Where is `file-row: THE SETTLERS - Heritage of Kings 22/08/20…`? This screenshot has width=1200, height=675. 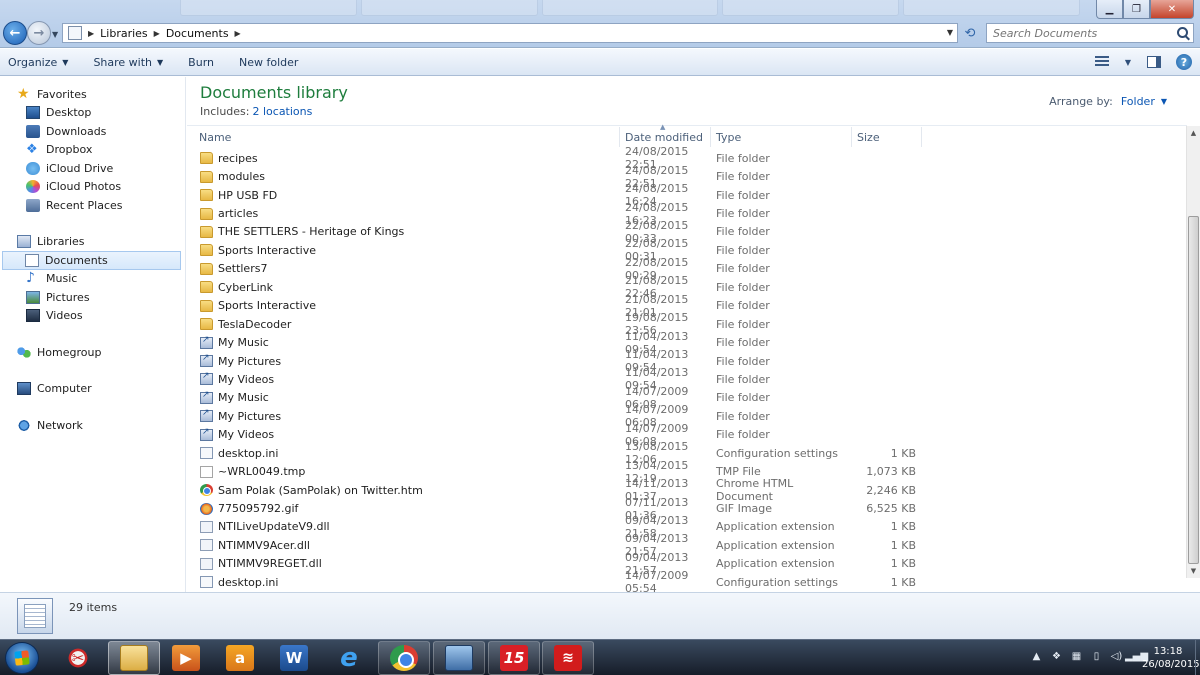 file-row: THE SETTLERS - Heritage of Kings 22/08/20… is located at coordinates (554, 232).